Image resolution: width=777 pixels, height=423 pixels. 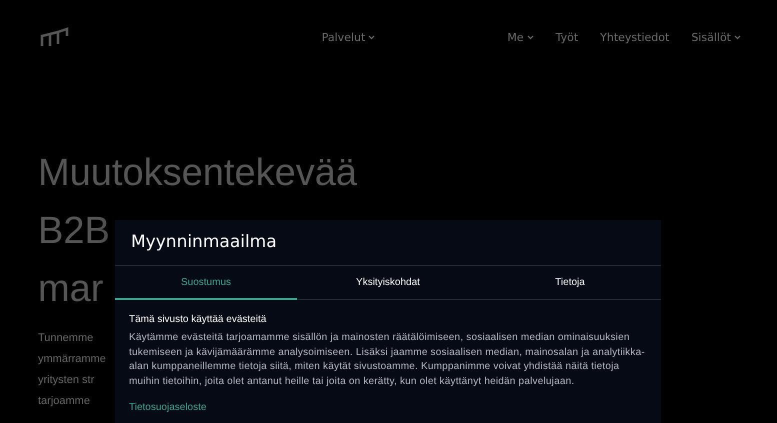 What do you see at coordinates (66, 380) in the screenshot?
I see `hero-text: yritysten str` at bounding box center [66, 380].